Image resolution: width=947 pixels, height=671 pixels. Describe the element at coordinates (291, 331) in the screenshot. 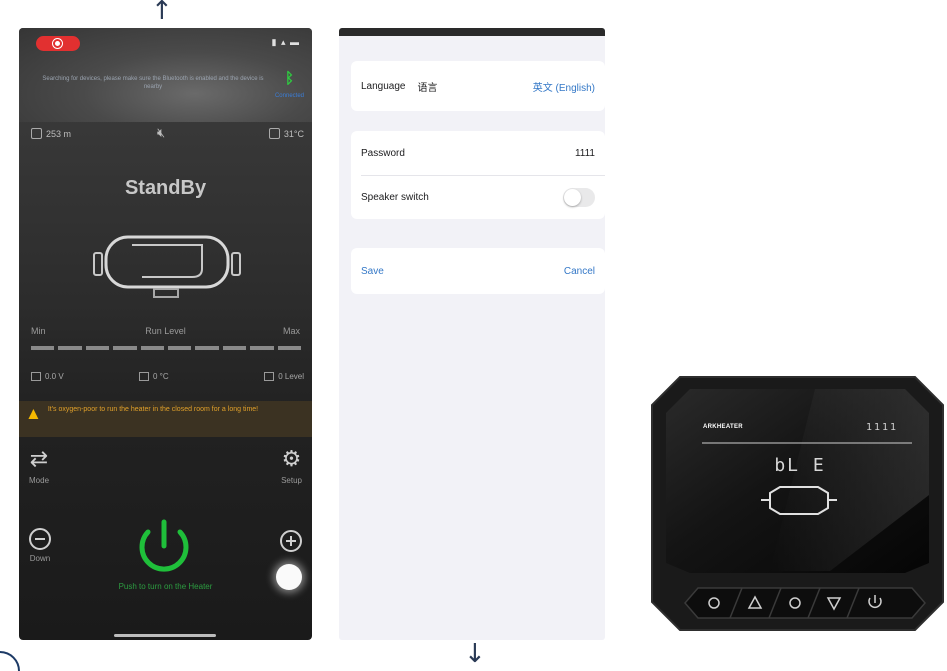

I see `run-level-max: Max` at that location.